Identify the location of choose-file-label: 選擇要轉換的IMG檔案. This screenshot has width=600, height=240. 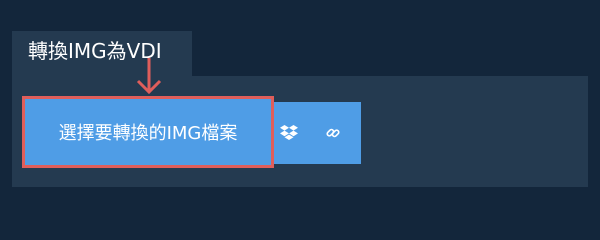
(148, 133).